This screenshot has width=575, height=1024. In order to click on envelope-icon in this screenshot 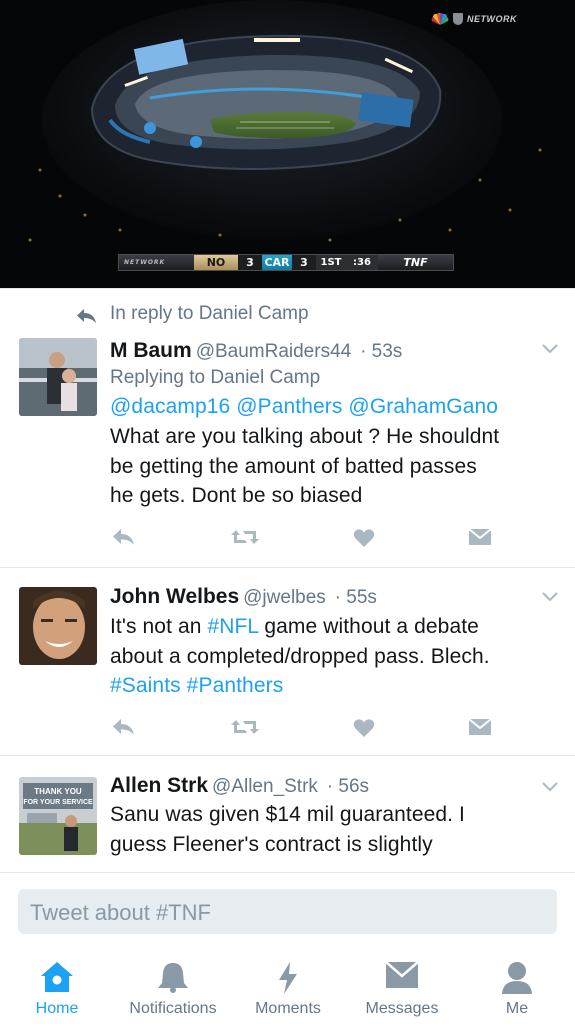, I will do `click(402, 974)`.